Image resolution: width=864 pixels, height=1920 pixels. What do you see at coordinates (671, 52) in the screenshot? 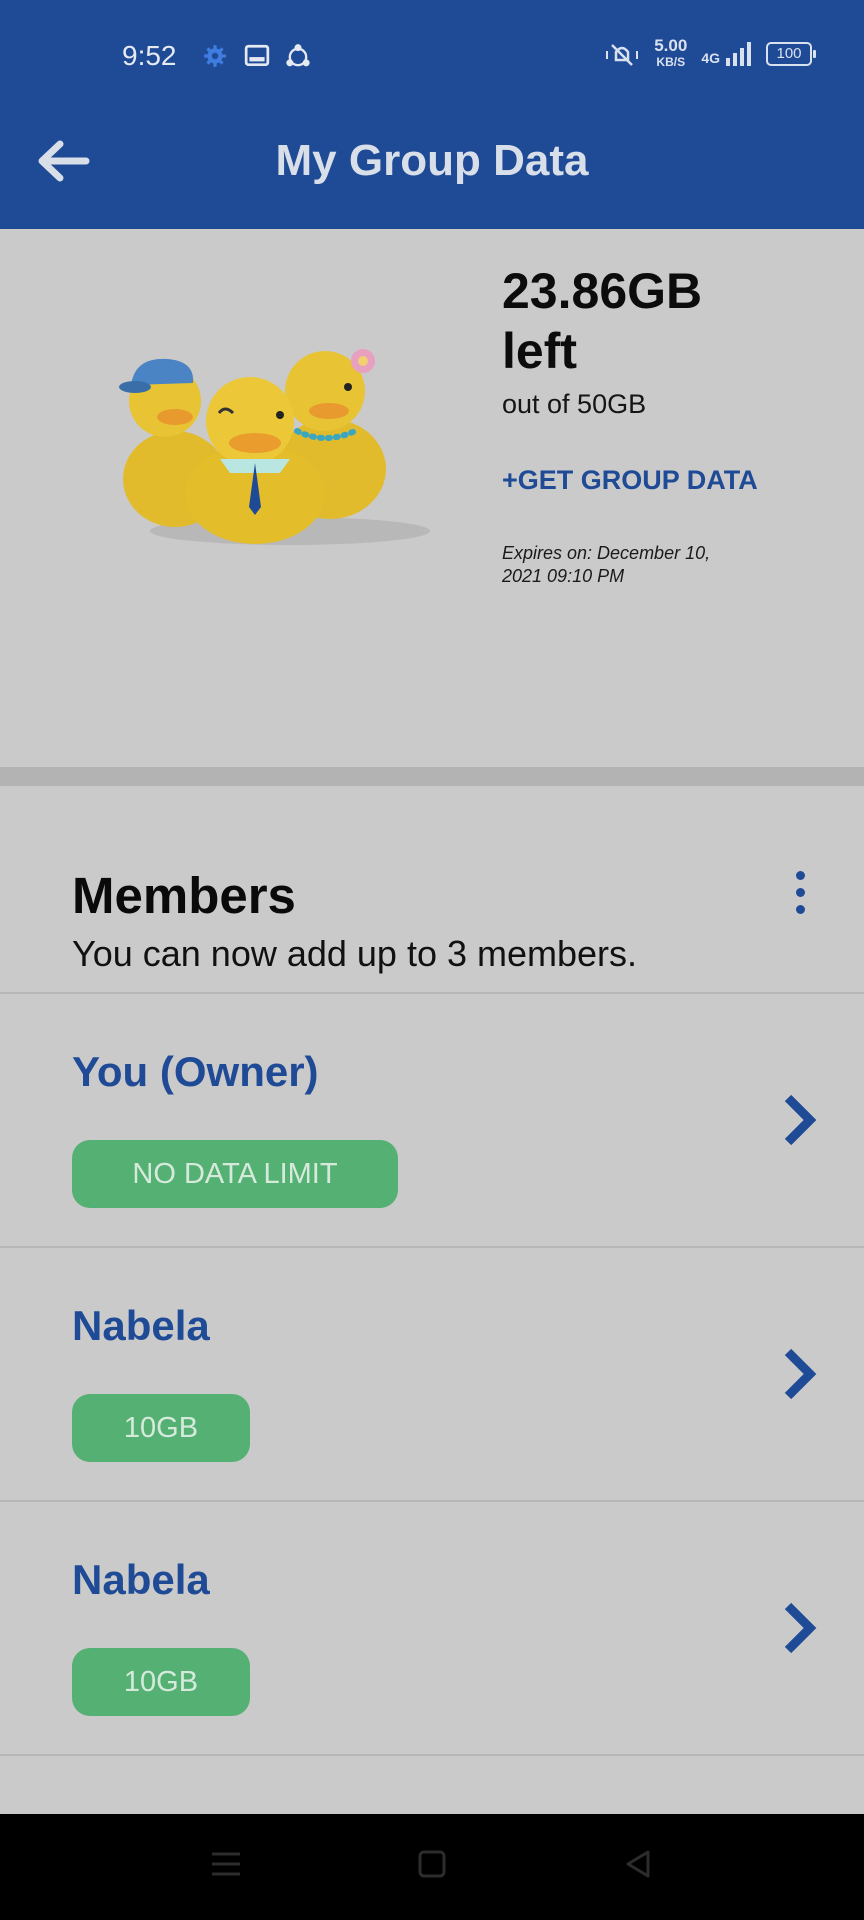
I see `net-speed: 5.00 KB/S` at bounding box center [671, 52].